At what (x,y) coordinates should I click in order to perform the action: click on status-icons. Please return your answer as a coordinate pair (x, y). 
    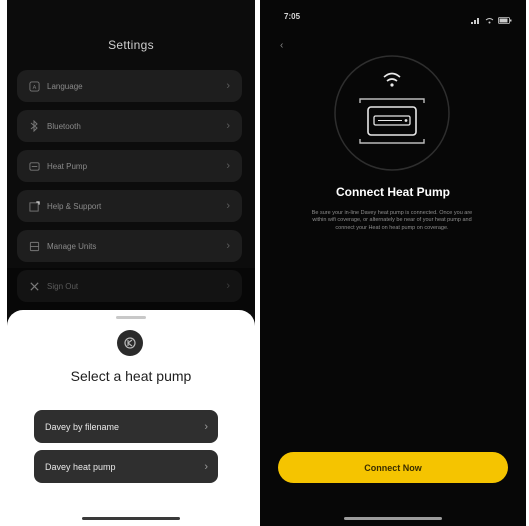
    Looking at the image, I should click on (491, 20).